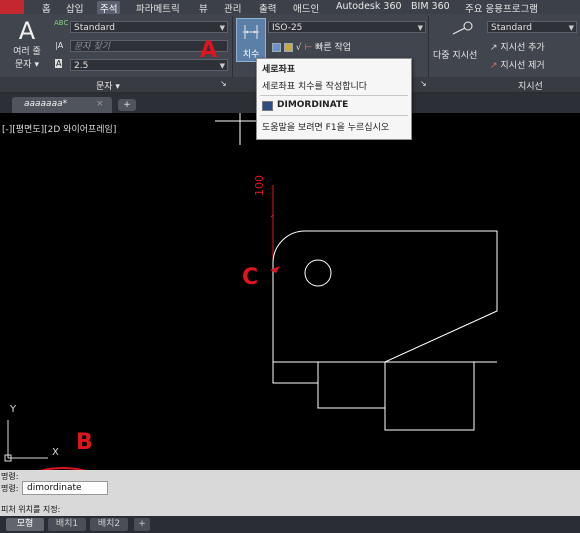  Describe the element at coordinates (81, 66) in the screenshot. I see `text-height-value: 2.5` at that location.